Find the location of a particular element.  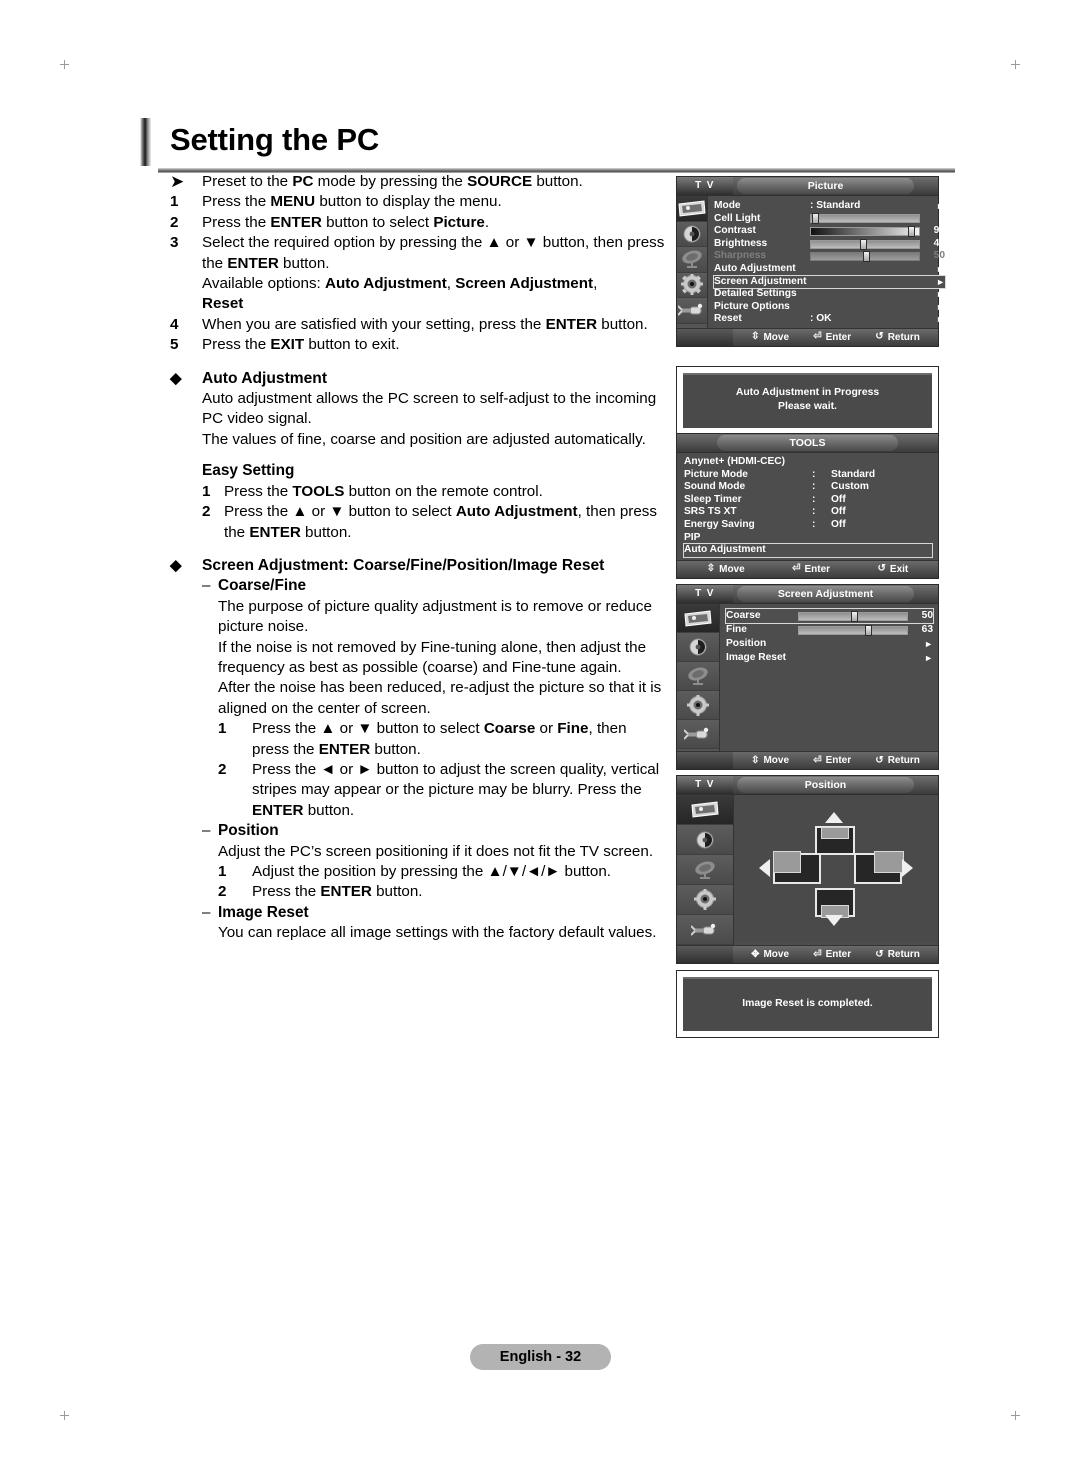

tools-row-pip: PIP is located at coordinates (808, 538).